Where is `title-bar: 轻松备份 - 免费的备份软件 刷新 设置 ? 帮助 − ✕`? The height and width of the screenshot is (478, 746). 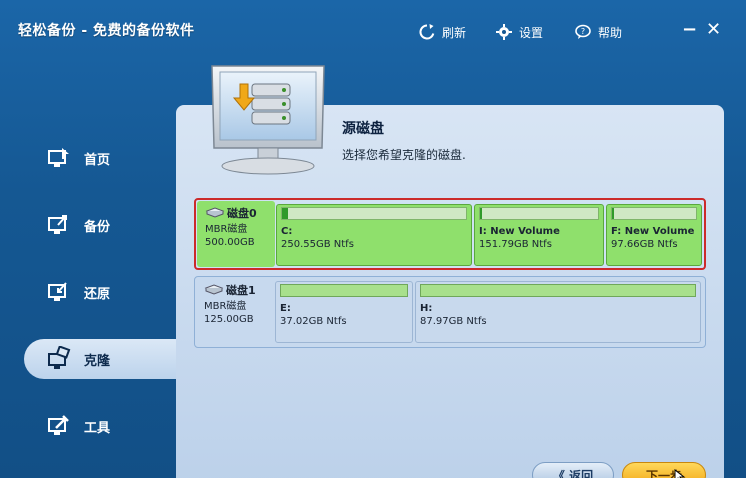 title-bar: 轻松备份 - 免费的备份软件 刷新 设置 ? 帮助 − ✕ is located at coordinates (373, 31).